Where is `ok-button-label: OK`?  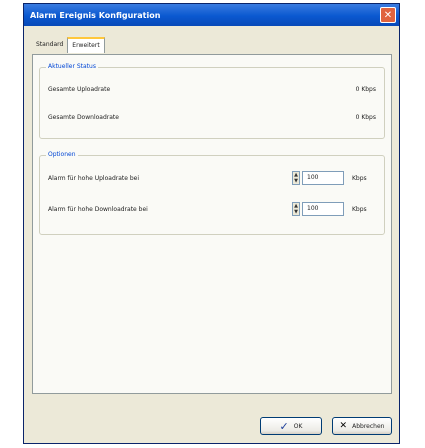
ok-button-label: OK is located at coordinates (298, 426).